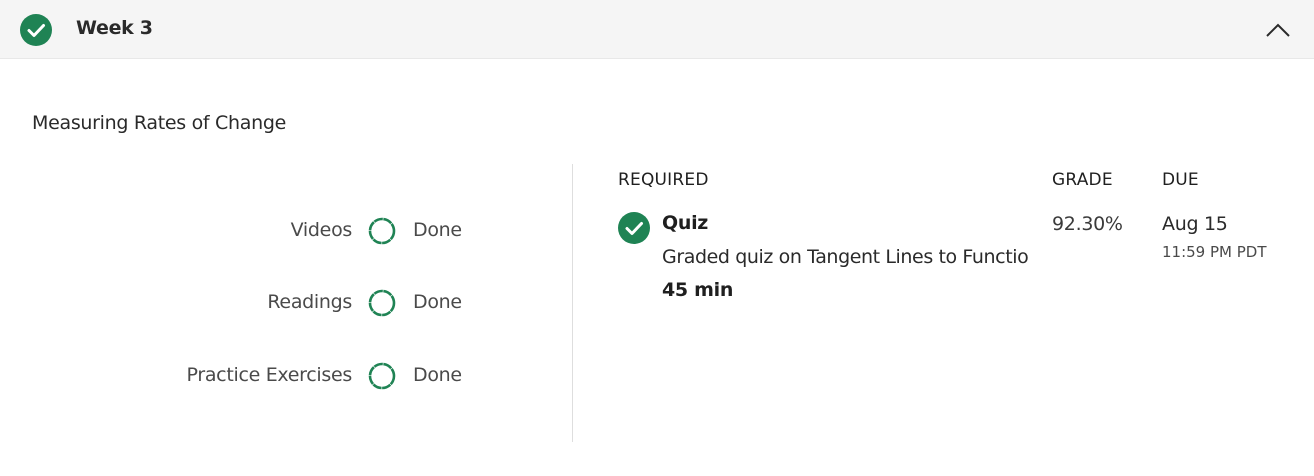 This screenshot has height=476, width=1314. I want to click on column-divider, so click(572, 303).